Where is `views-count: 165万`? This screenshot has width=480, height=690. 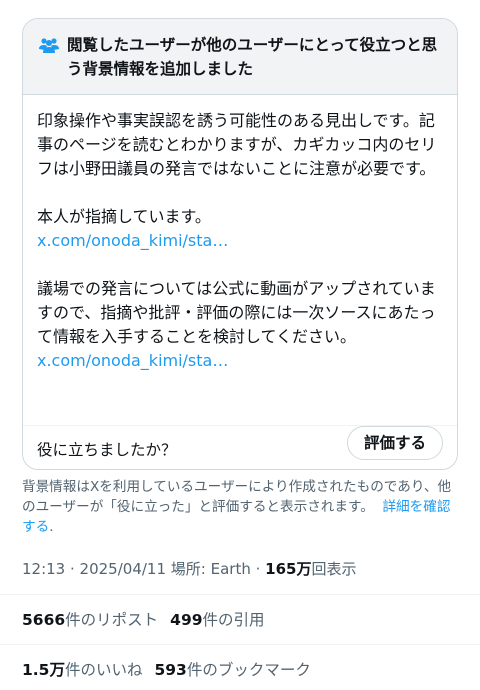
views-count: 165万 is located at coordinates (288, 569).